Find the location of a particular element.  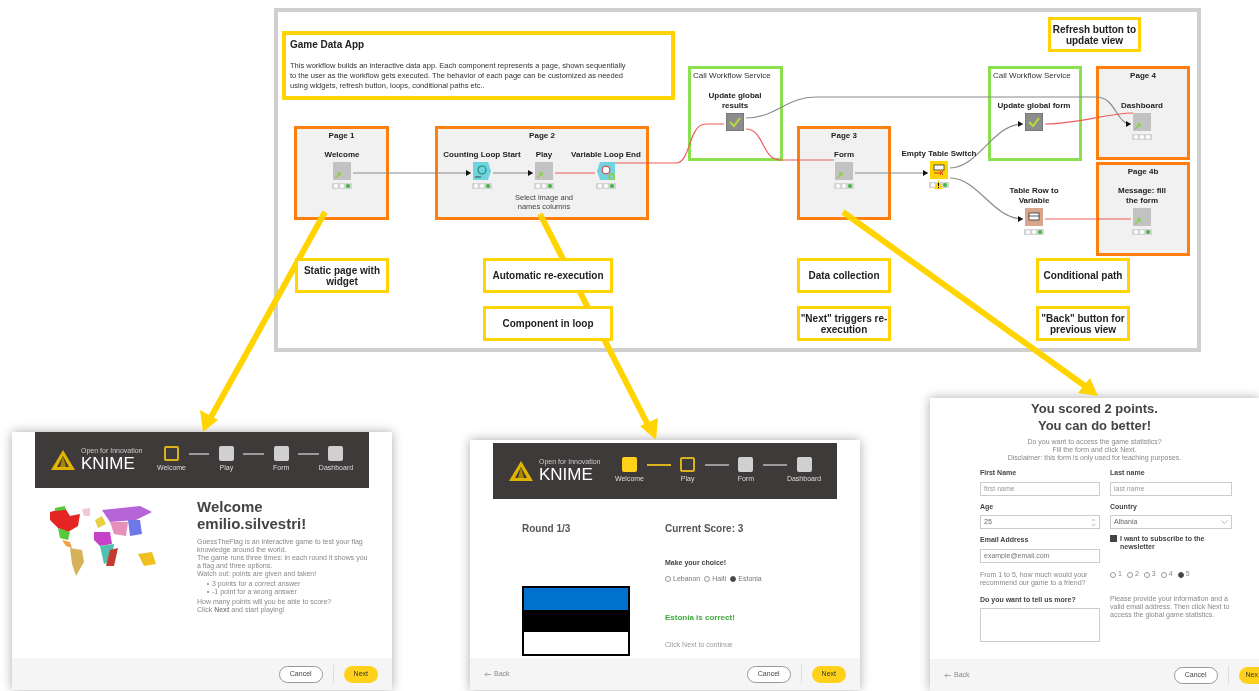

node-label: Welcome is located at coordinates (342, 155).